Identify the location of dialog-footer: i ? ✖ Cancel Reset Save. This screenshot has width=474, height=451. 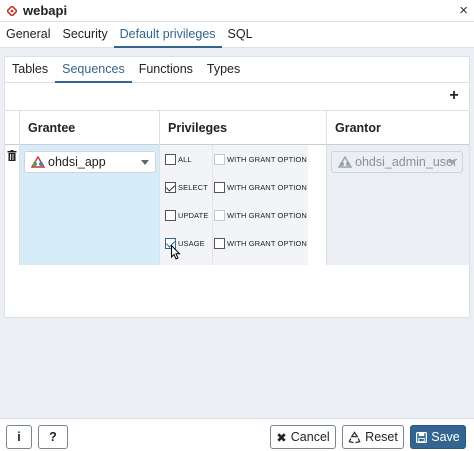
(237, 434).